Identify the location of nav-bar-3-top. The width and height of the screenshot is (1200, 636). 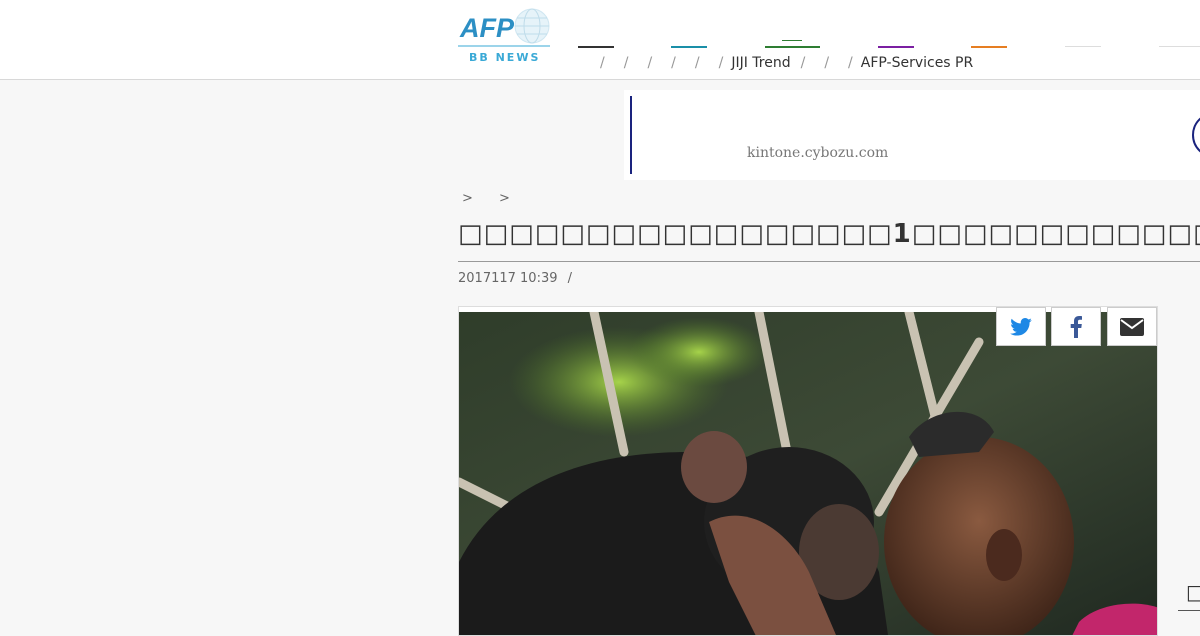
(792, 40).